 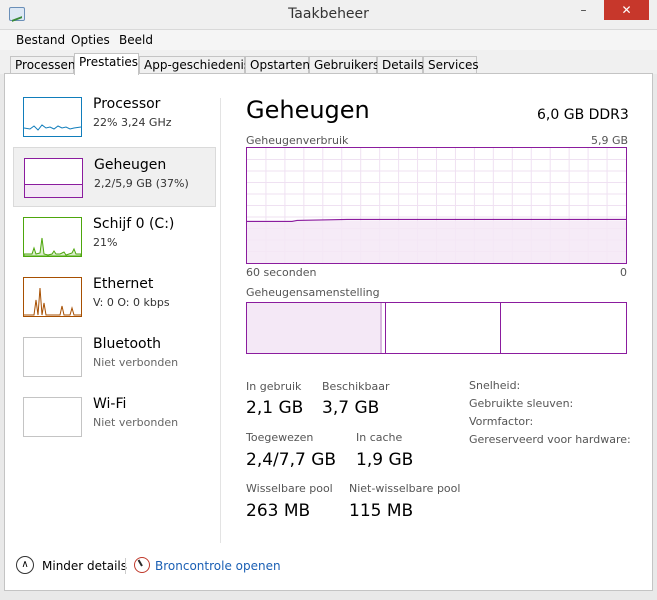 I want to click on window-title: Taakbeheer, so click(x=328, y=14).